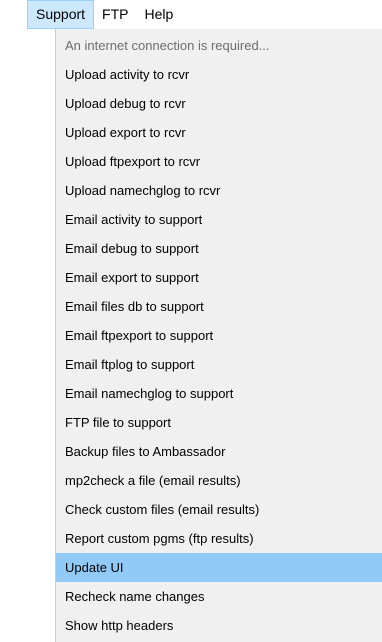 This screenshot has height=642, width=382. I want to click on menu-item-mp2check: mp2check a file (email results), so click(219, 480).